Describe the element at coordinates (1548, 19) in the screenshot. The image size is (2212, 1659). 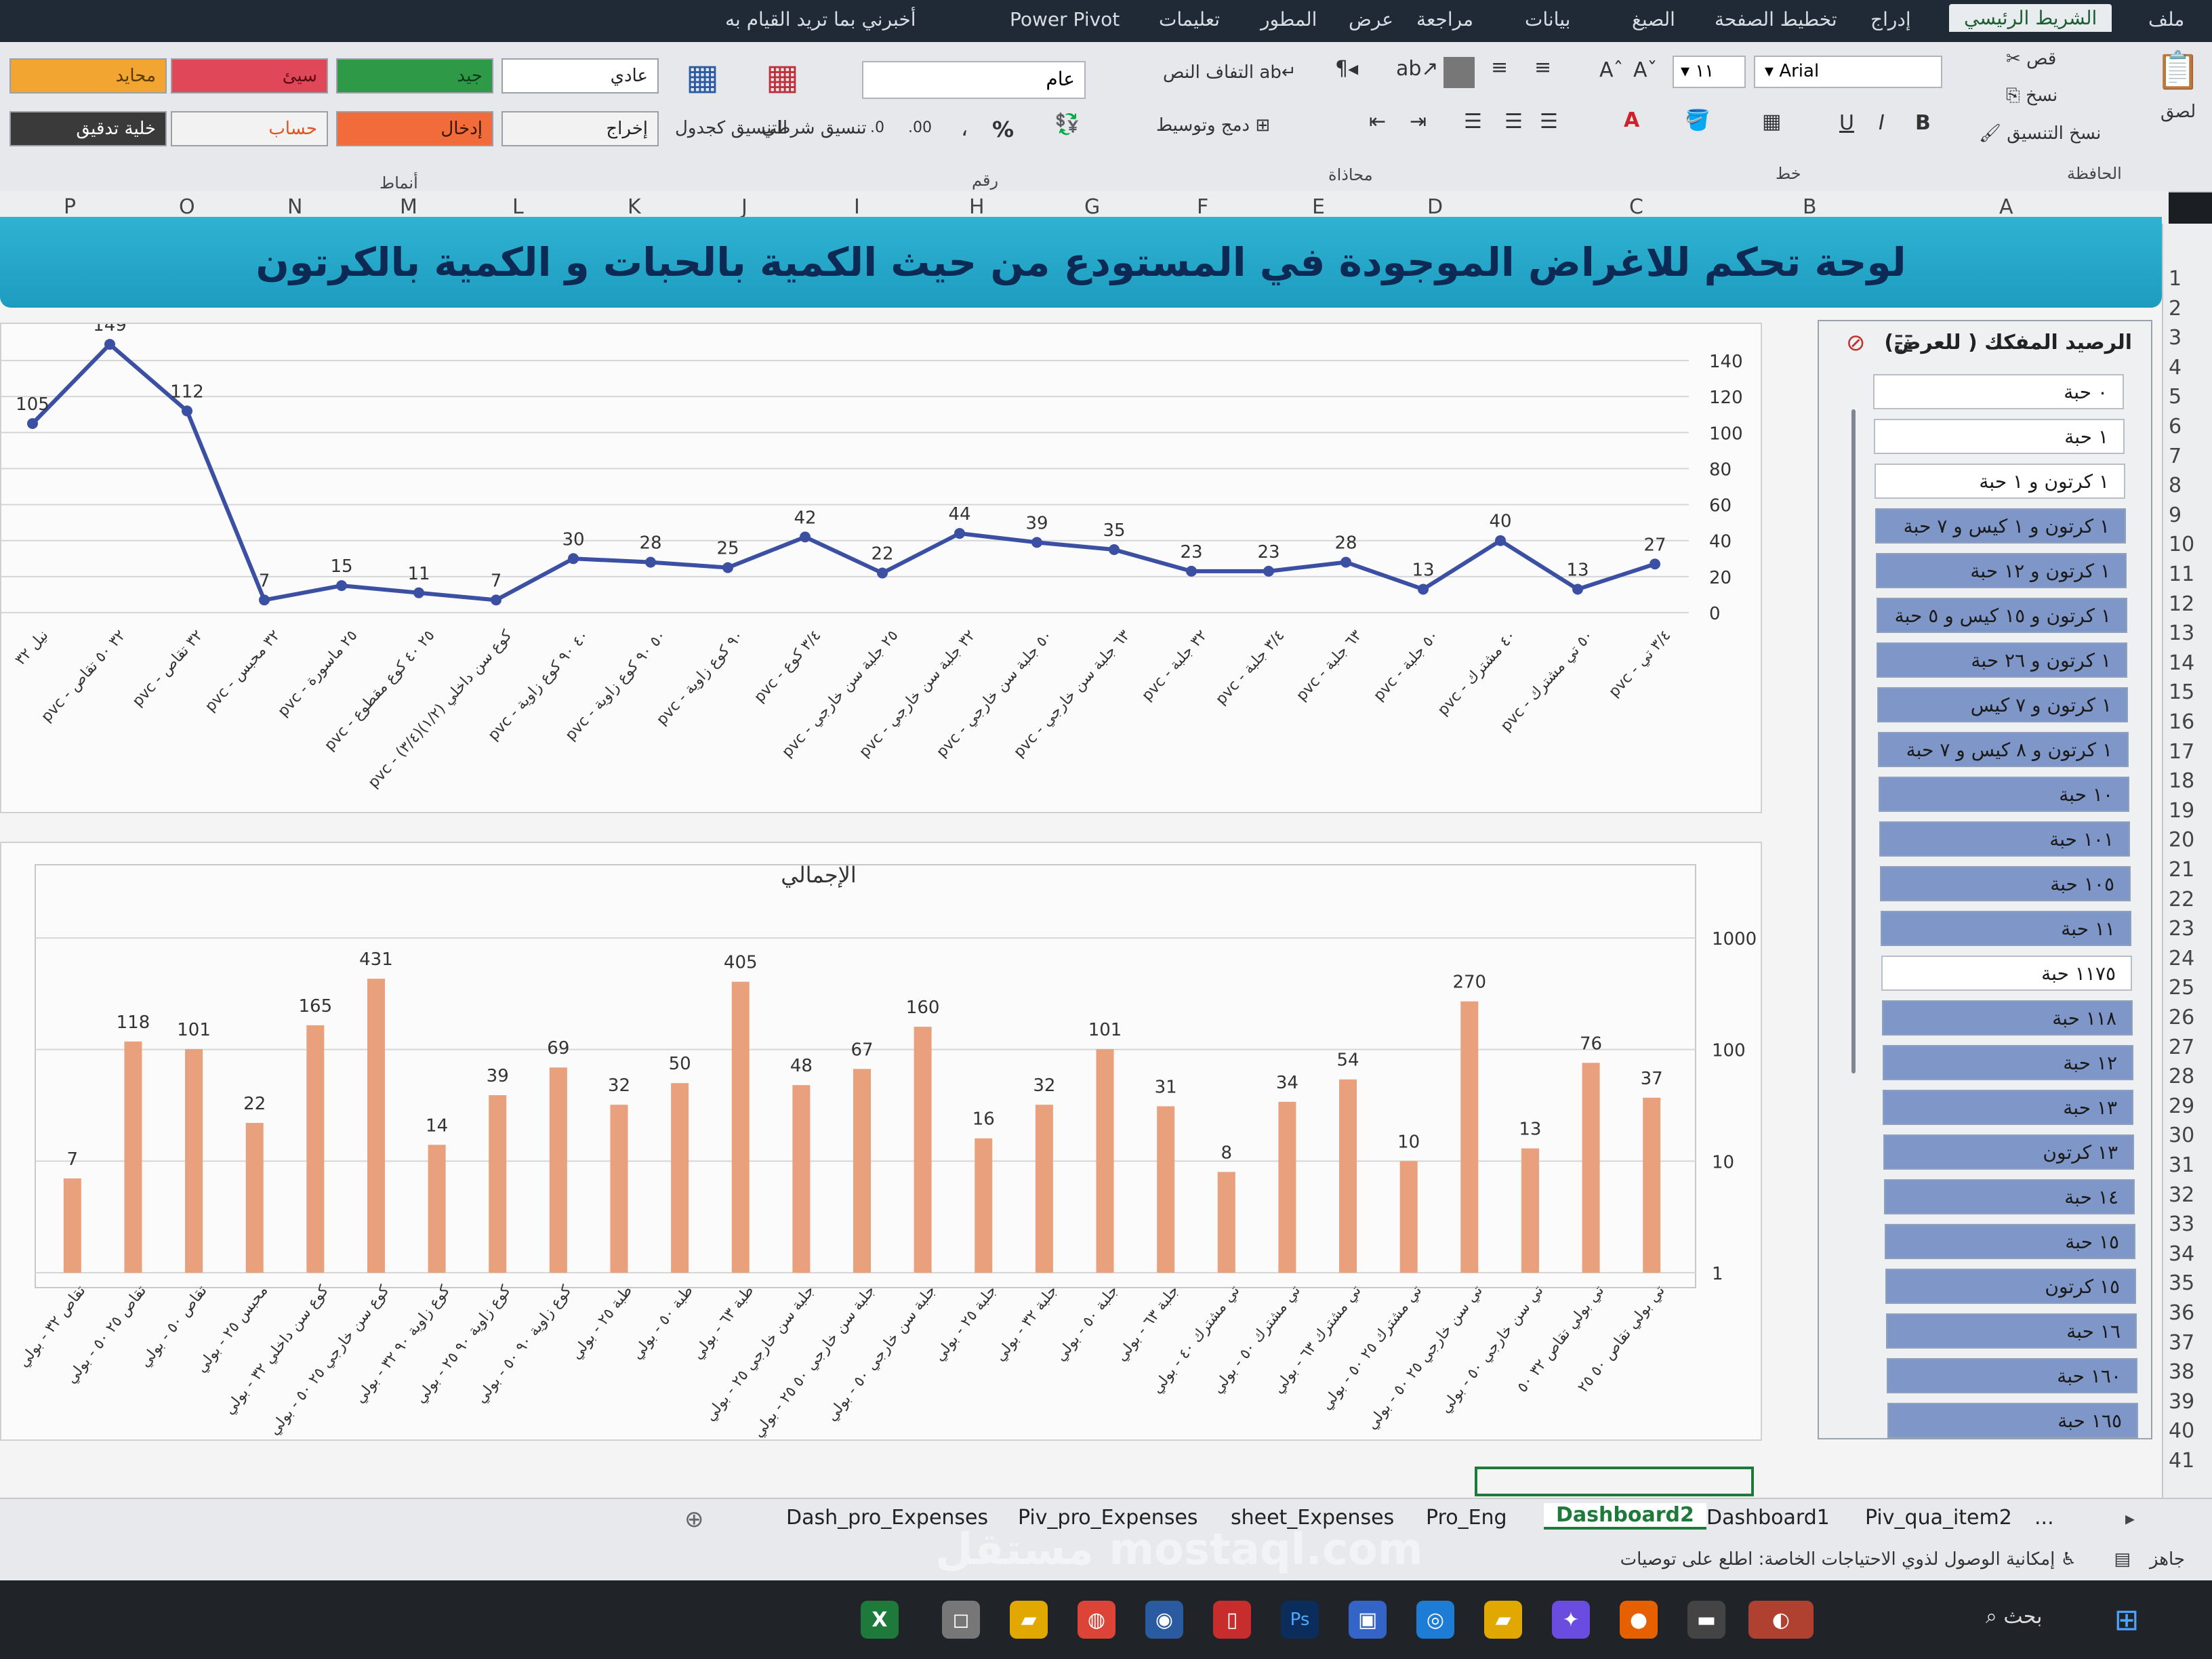
I see `menu-tab-5: بيانات` at that location.